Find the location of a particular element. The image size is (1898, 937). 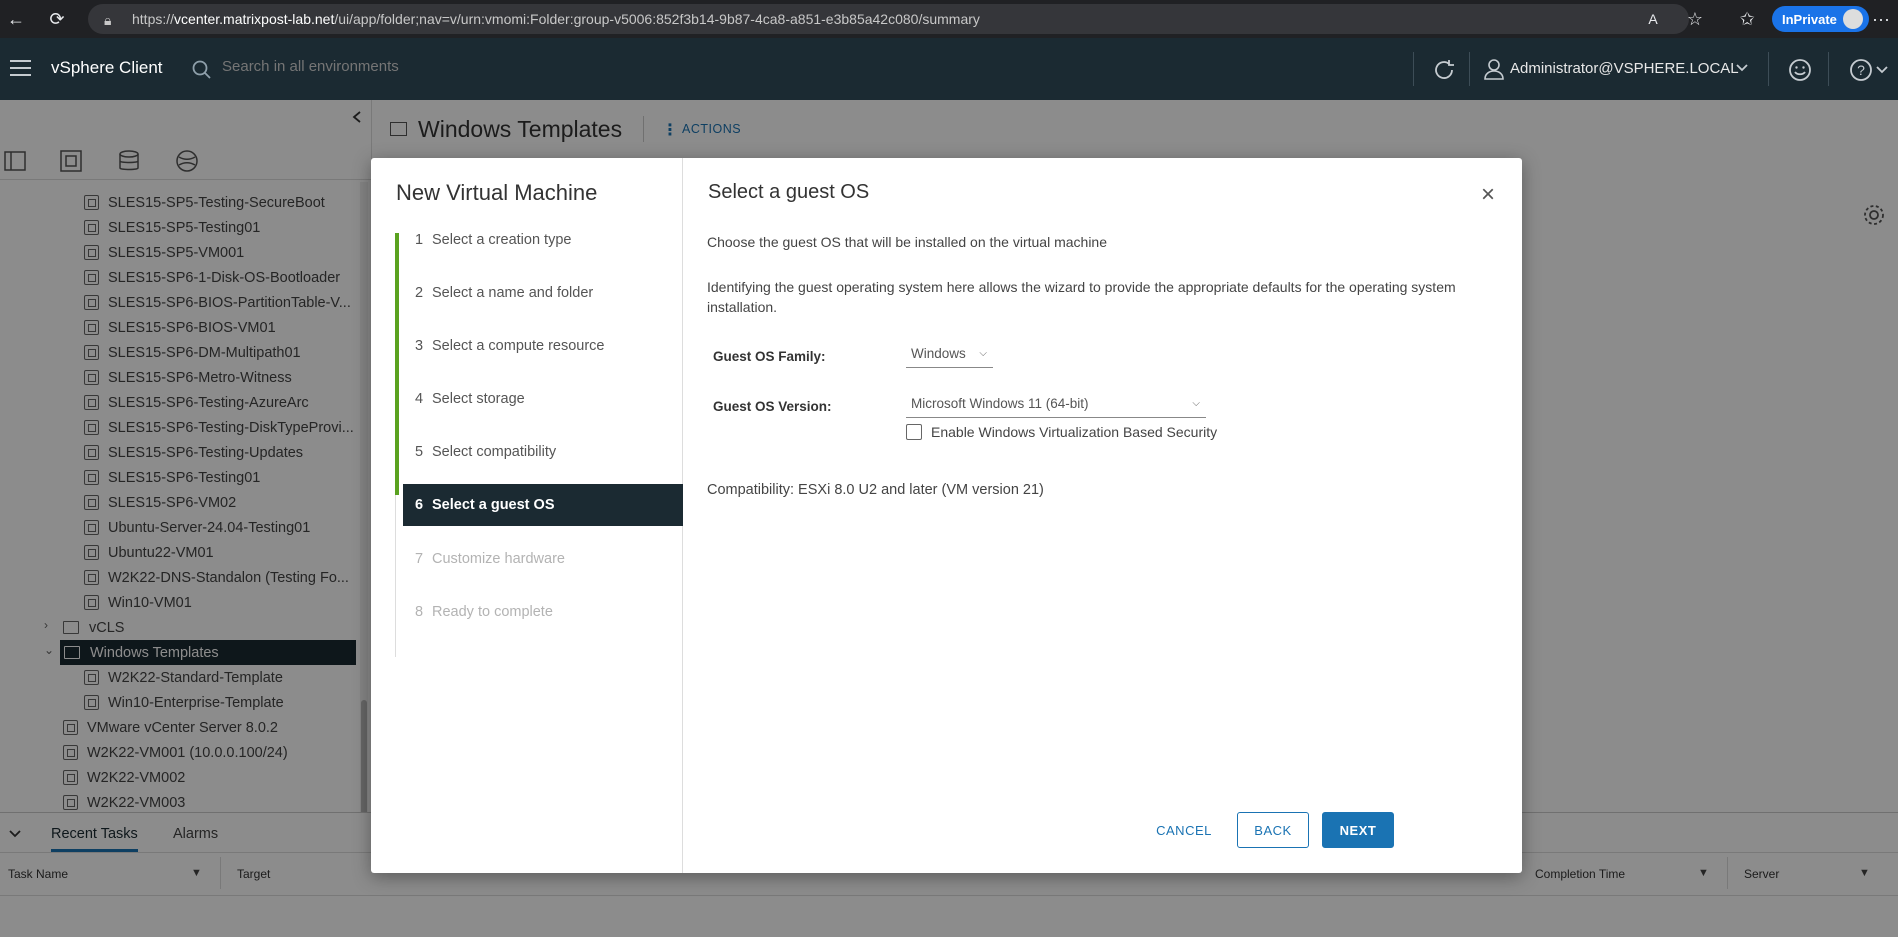

url-host: vcenter.matrixpost-lab.net is located at coordinates (254, 19).